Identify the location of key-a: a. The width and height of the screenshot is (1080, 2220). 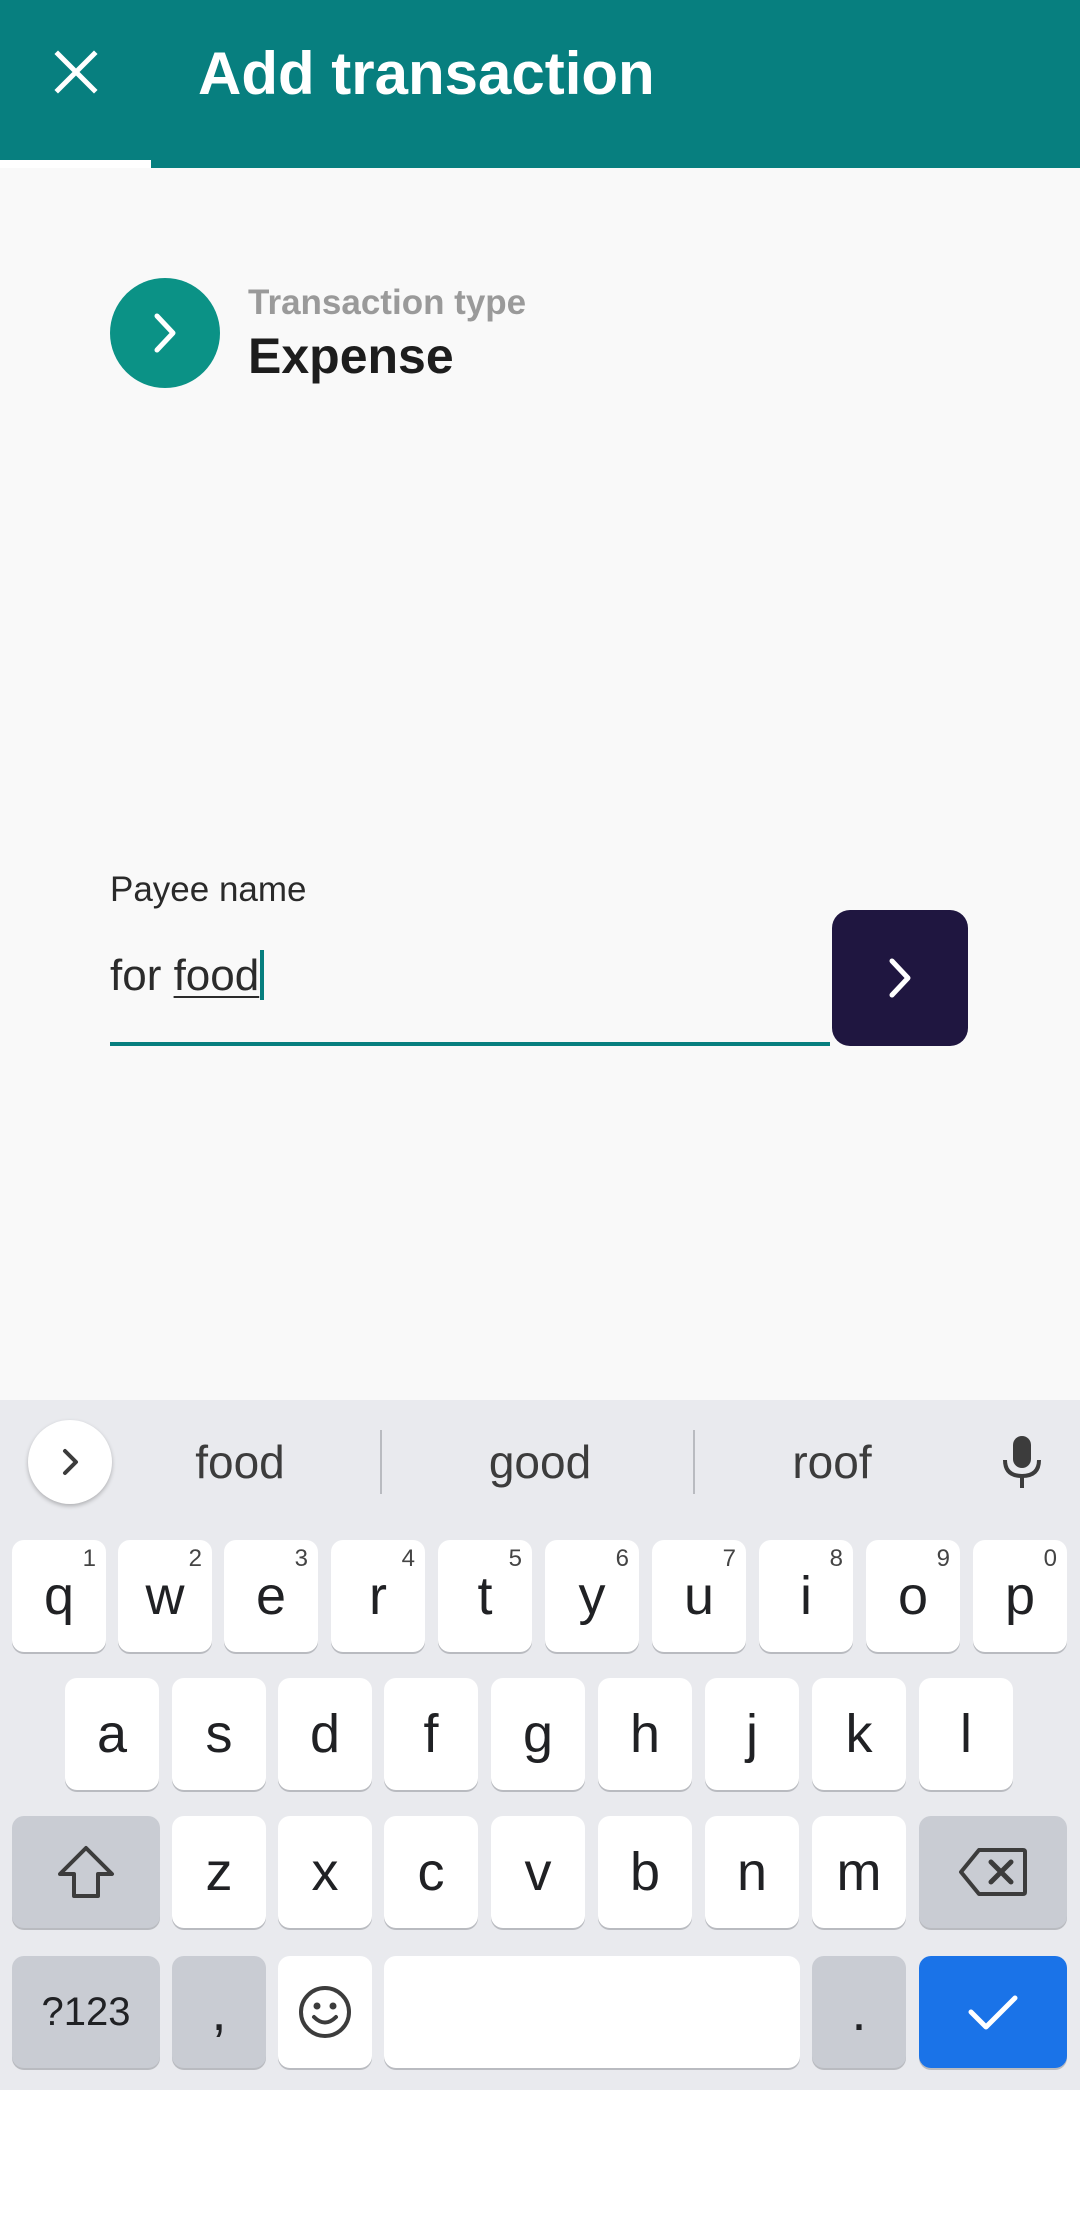
(112, 1734).